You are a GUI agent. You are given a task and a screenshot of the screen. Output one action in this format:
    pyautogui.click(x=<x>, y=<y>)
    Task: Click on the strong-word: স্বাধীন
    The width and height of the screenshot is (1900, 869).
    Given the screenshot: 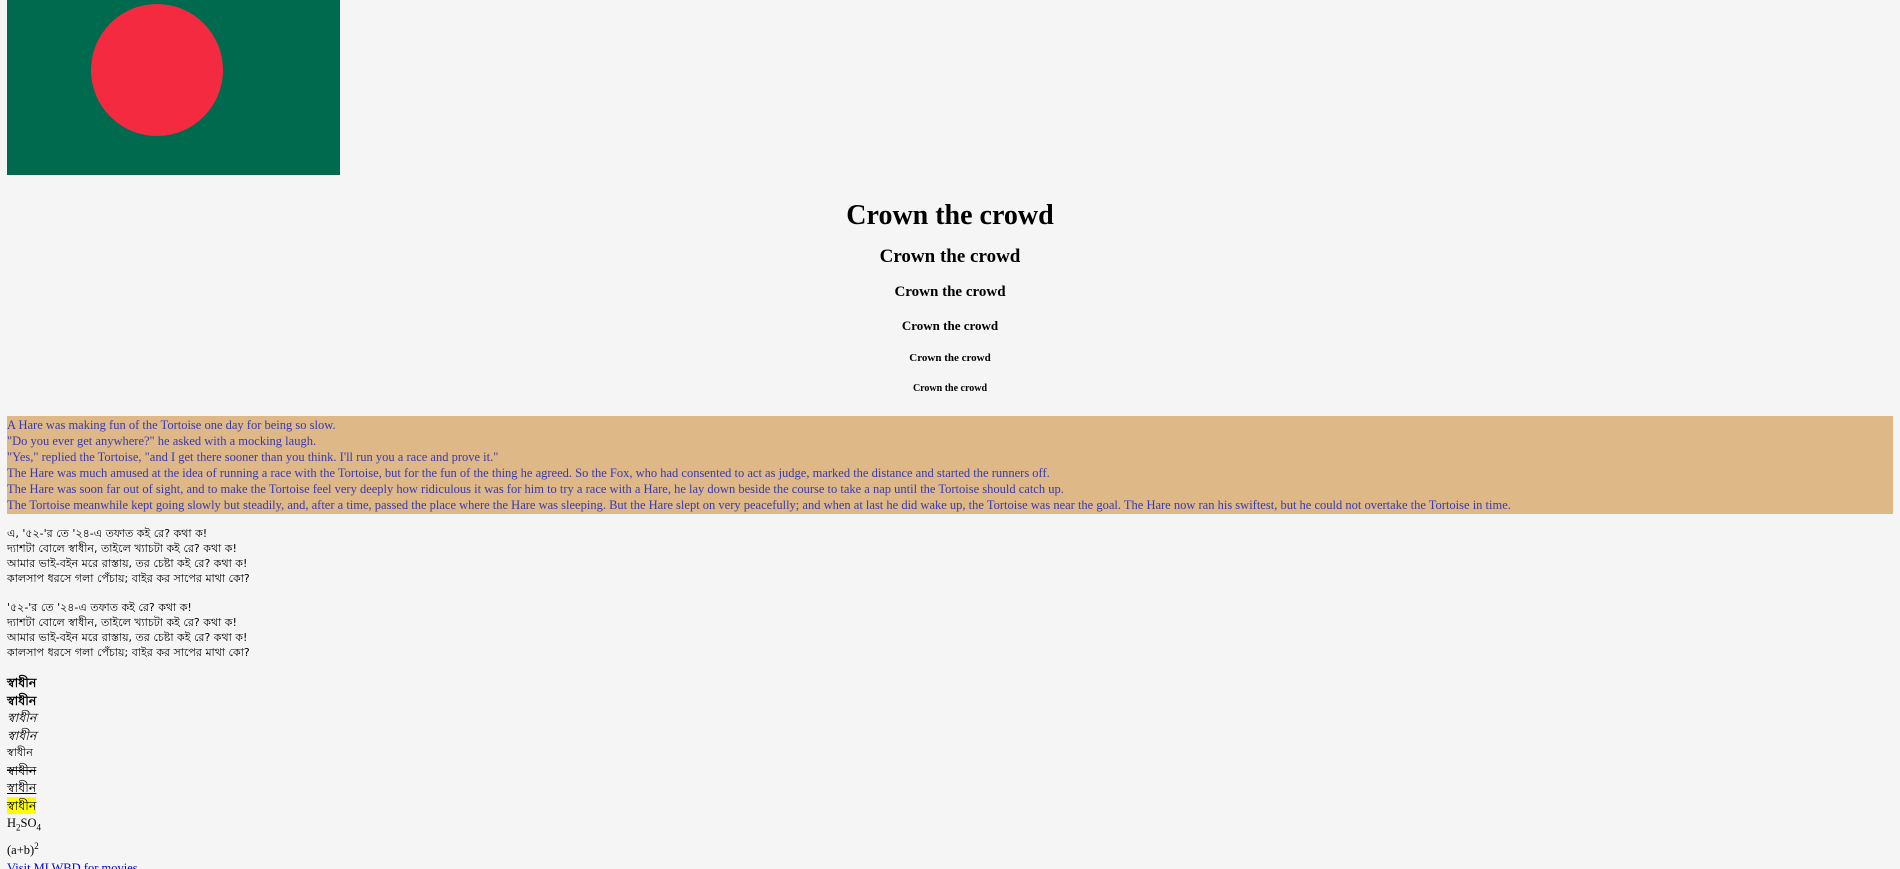 What is the action you would take?
    pyautogui.click(x=22, y=700)
    